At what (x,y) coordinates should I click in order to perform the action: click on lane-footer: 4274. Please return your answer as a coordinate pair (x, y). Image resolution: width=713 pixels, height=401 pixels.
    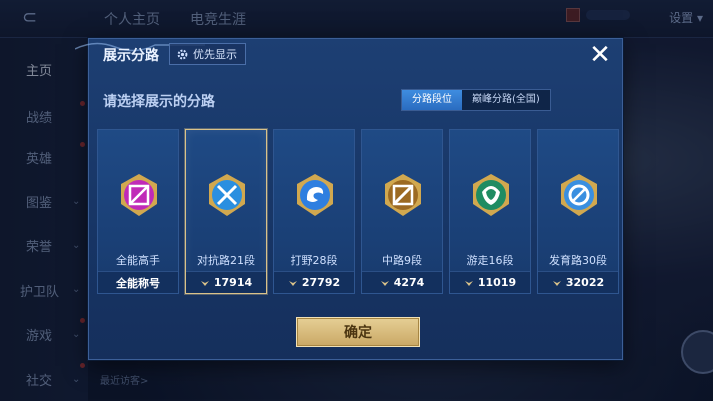
    Looking at the image, I should click on (402, 282).